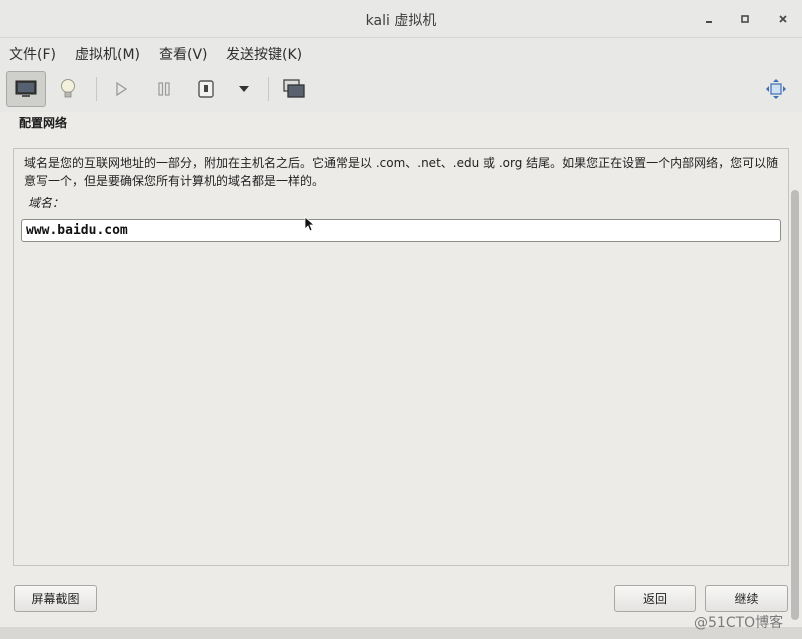 The width and height of the screenshot is (802, 639). Describe the element at coordinates (709, 19) in the screenshot. I see `minimize-icon` at that location.